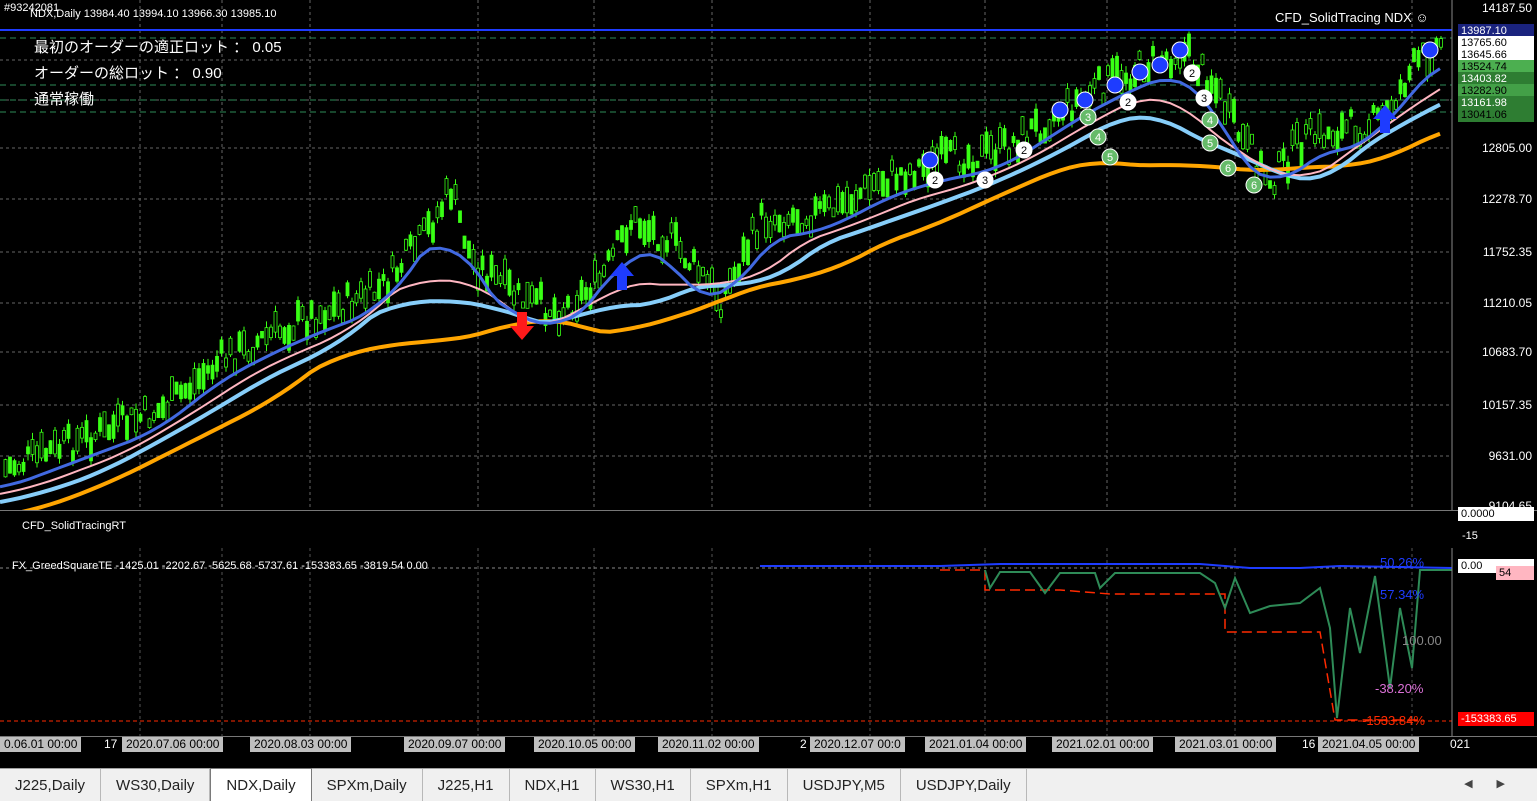  I want to click on price-axis-label: 9631.00, so click(1510, 456).